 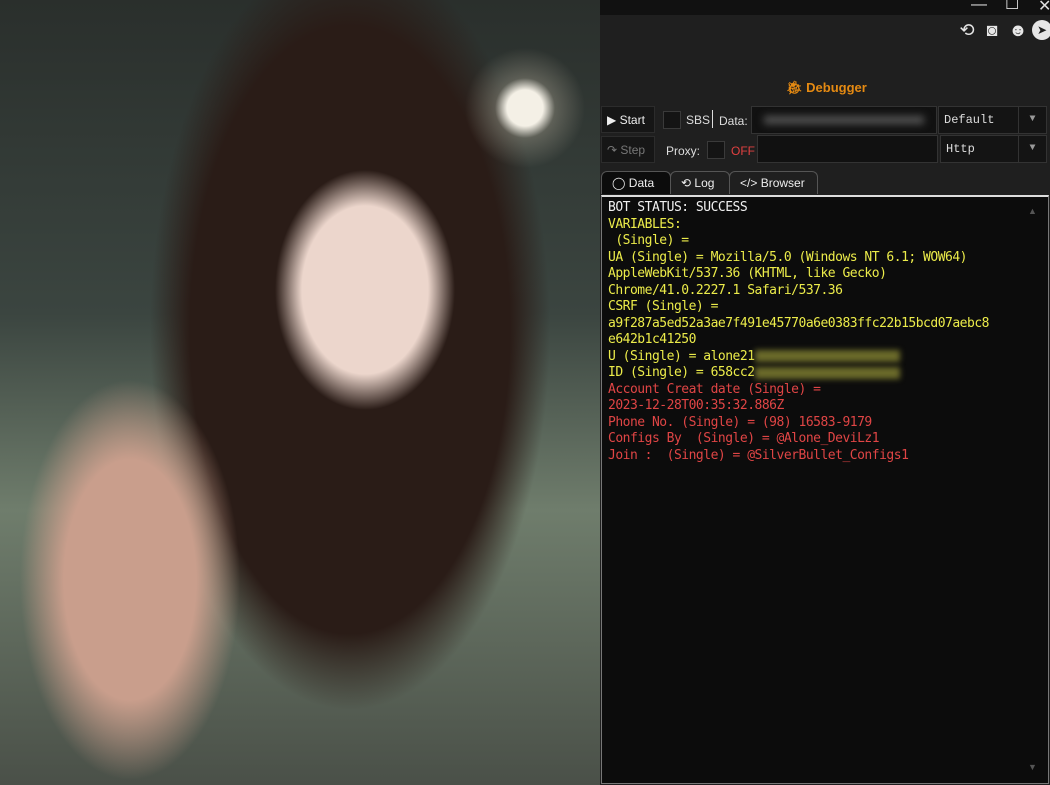 I want to click on console-line-text: Configs By (Single) = @Alone_DeviLz1, so click(x=744, y=438).